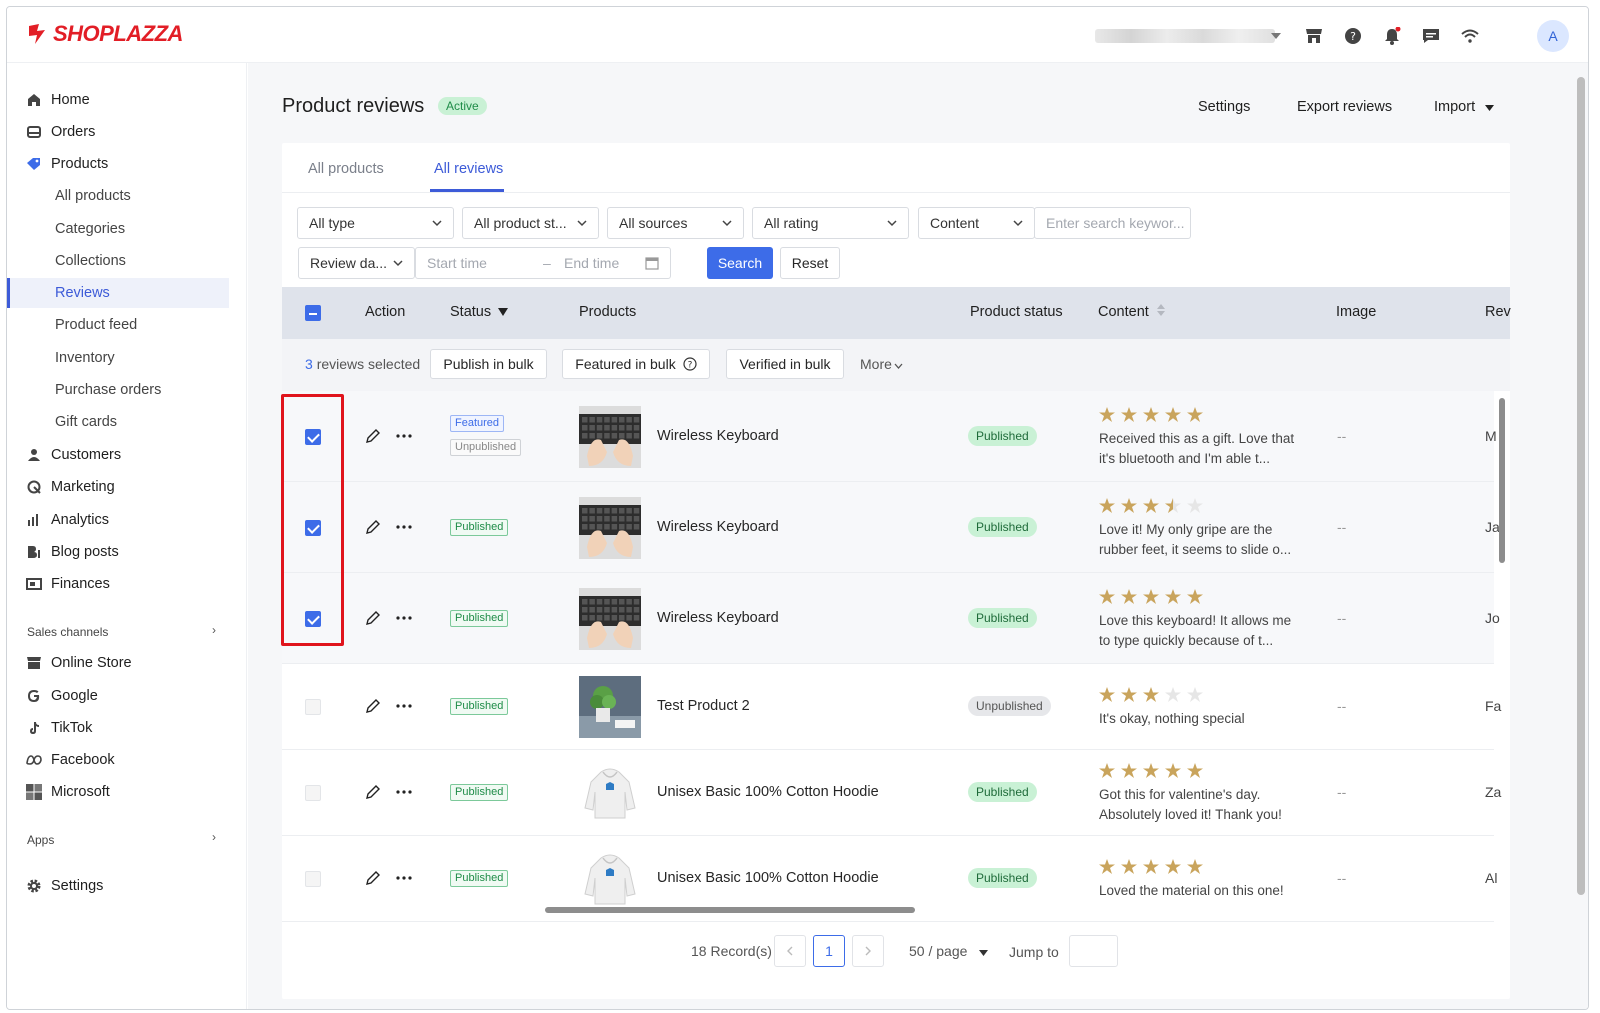  What do you see at coordinates (127, 552) in the screenshot?
I see `sidebar-item-blog-posts: Blog posts` at bounding box center [127, 552].